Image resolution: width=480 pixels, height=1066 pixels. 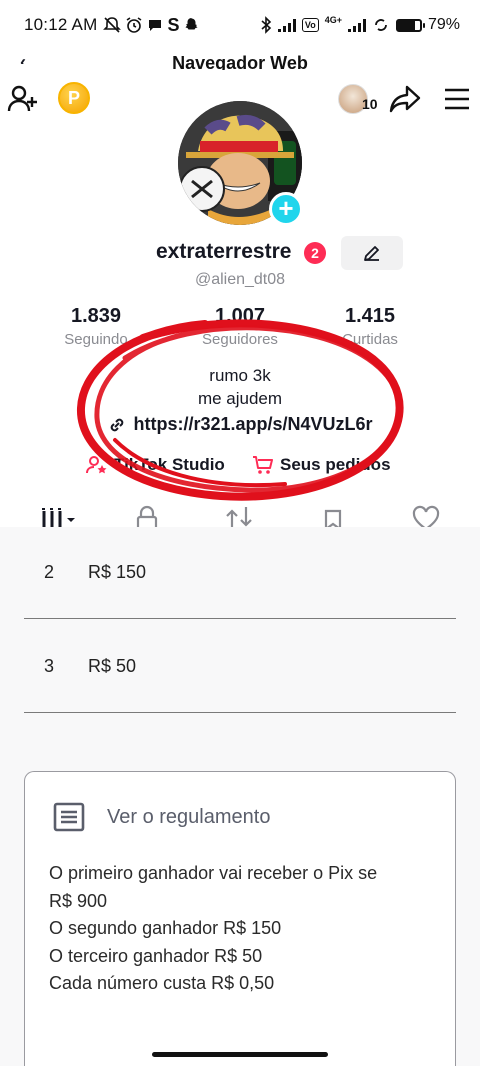 I want to click on profile-shortcuts: TikTok Studio Seus pedidos, so click(x=240, y=468).